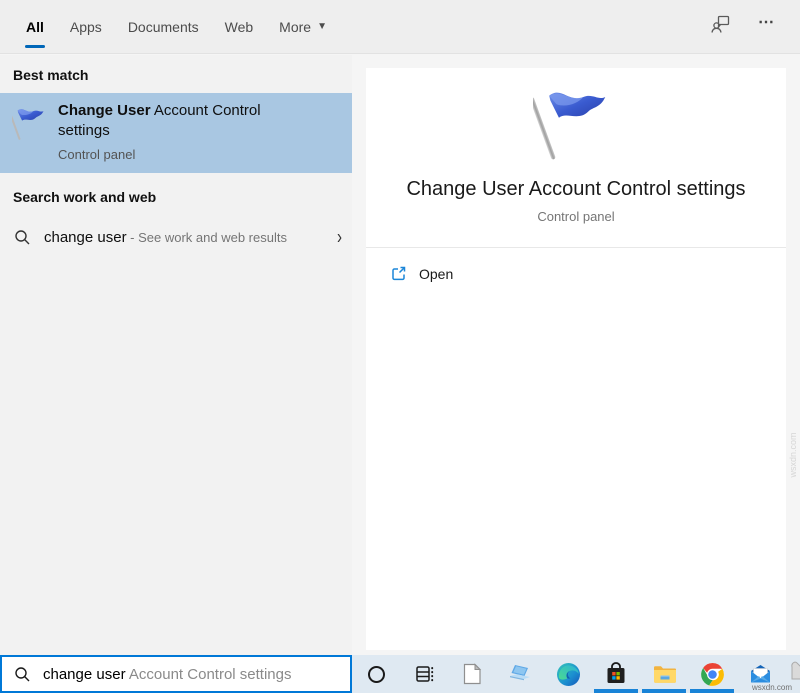  I want to click on taskbar-search-input: change user Account Control settings, so click(176, 674).